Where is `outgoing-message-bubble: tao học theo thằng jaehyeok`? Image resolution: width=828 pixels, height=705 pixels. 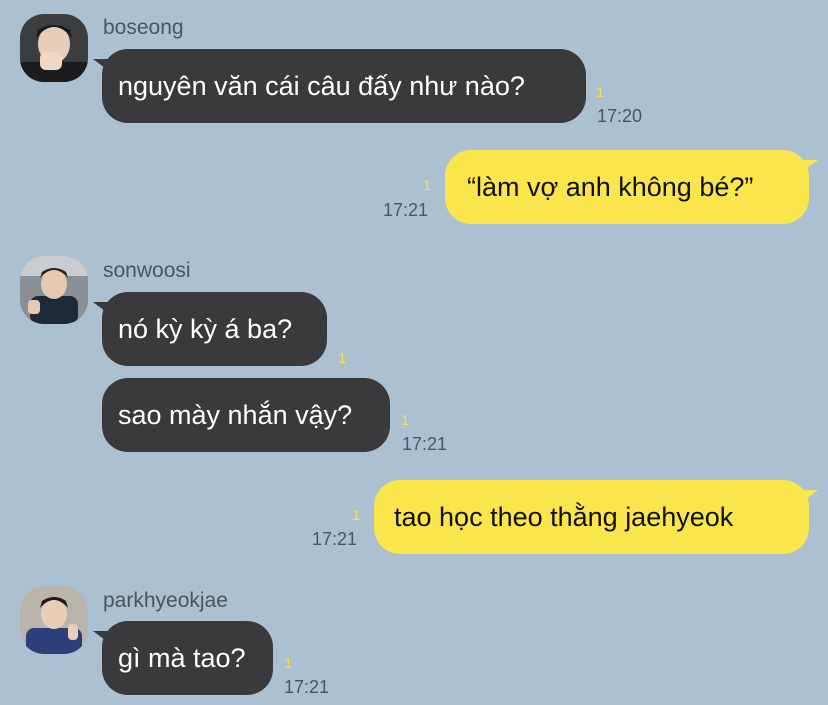 outgoing-message-bubble: tao học theo thằng jaehyeok is located at coordinates (596, 517).